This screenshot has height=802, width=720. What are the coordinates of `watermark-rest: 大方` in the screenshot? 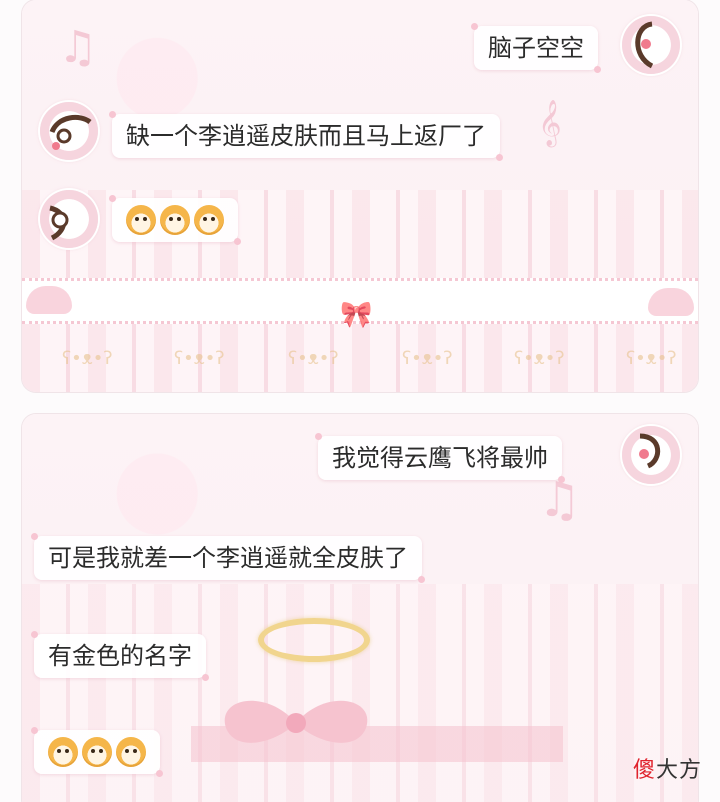 It's located at (678, 770).